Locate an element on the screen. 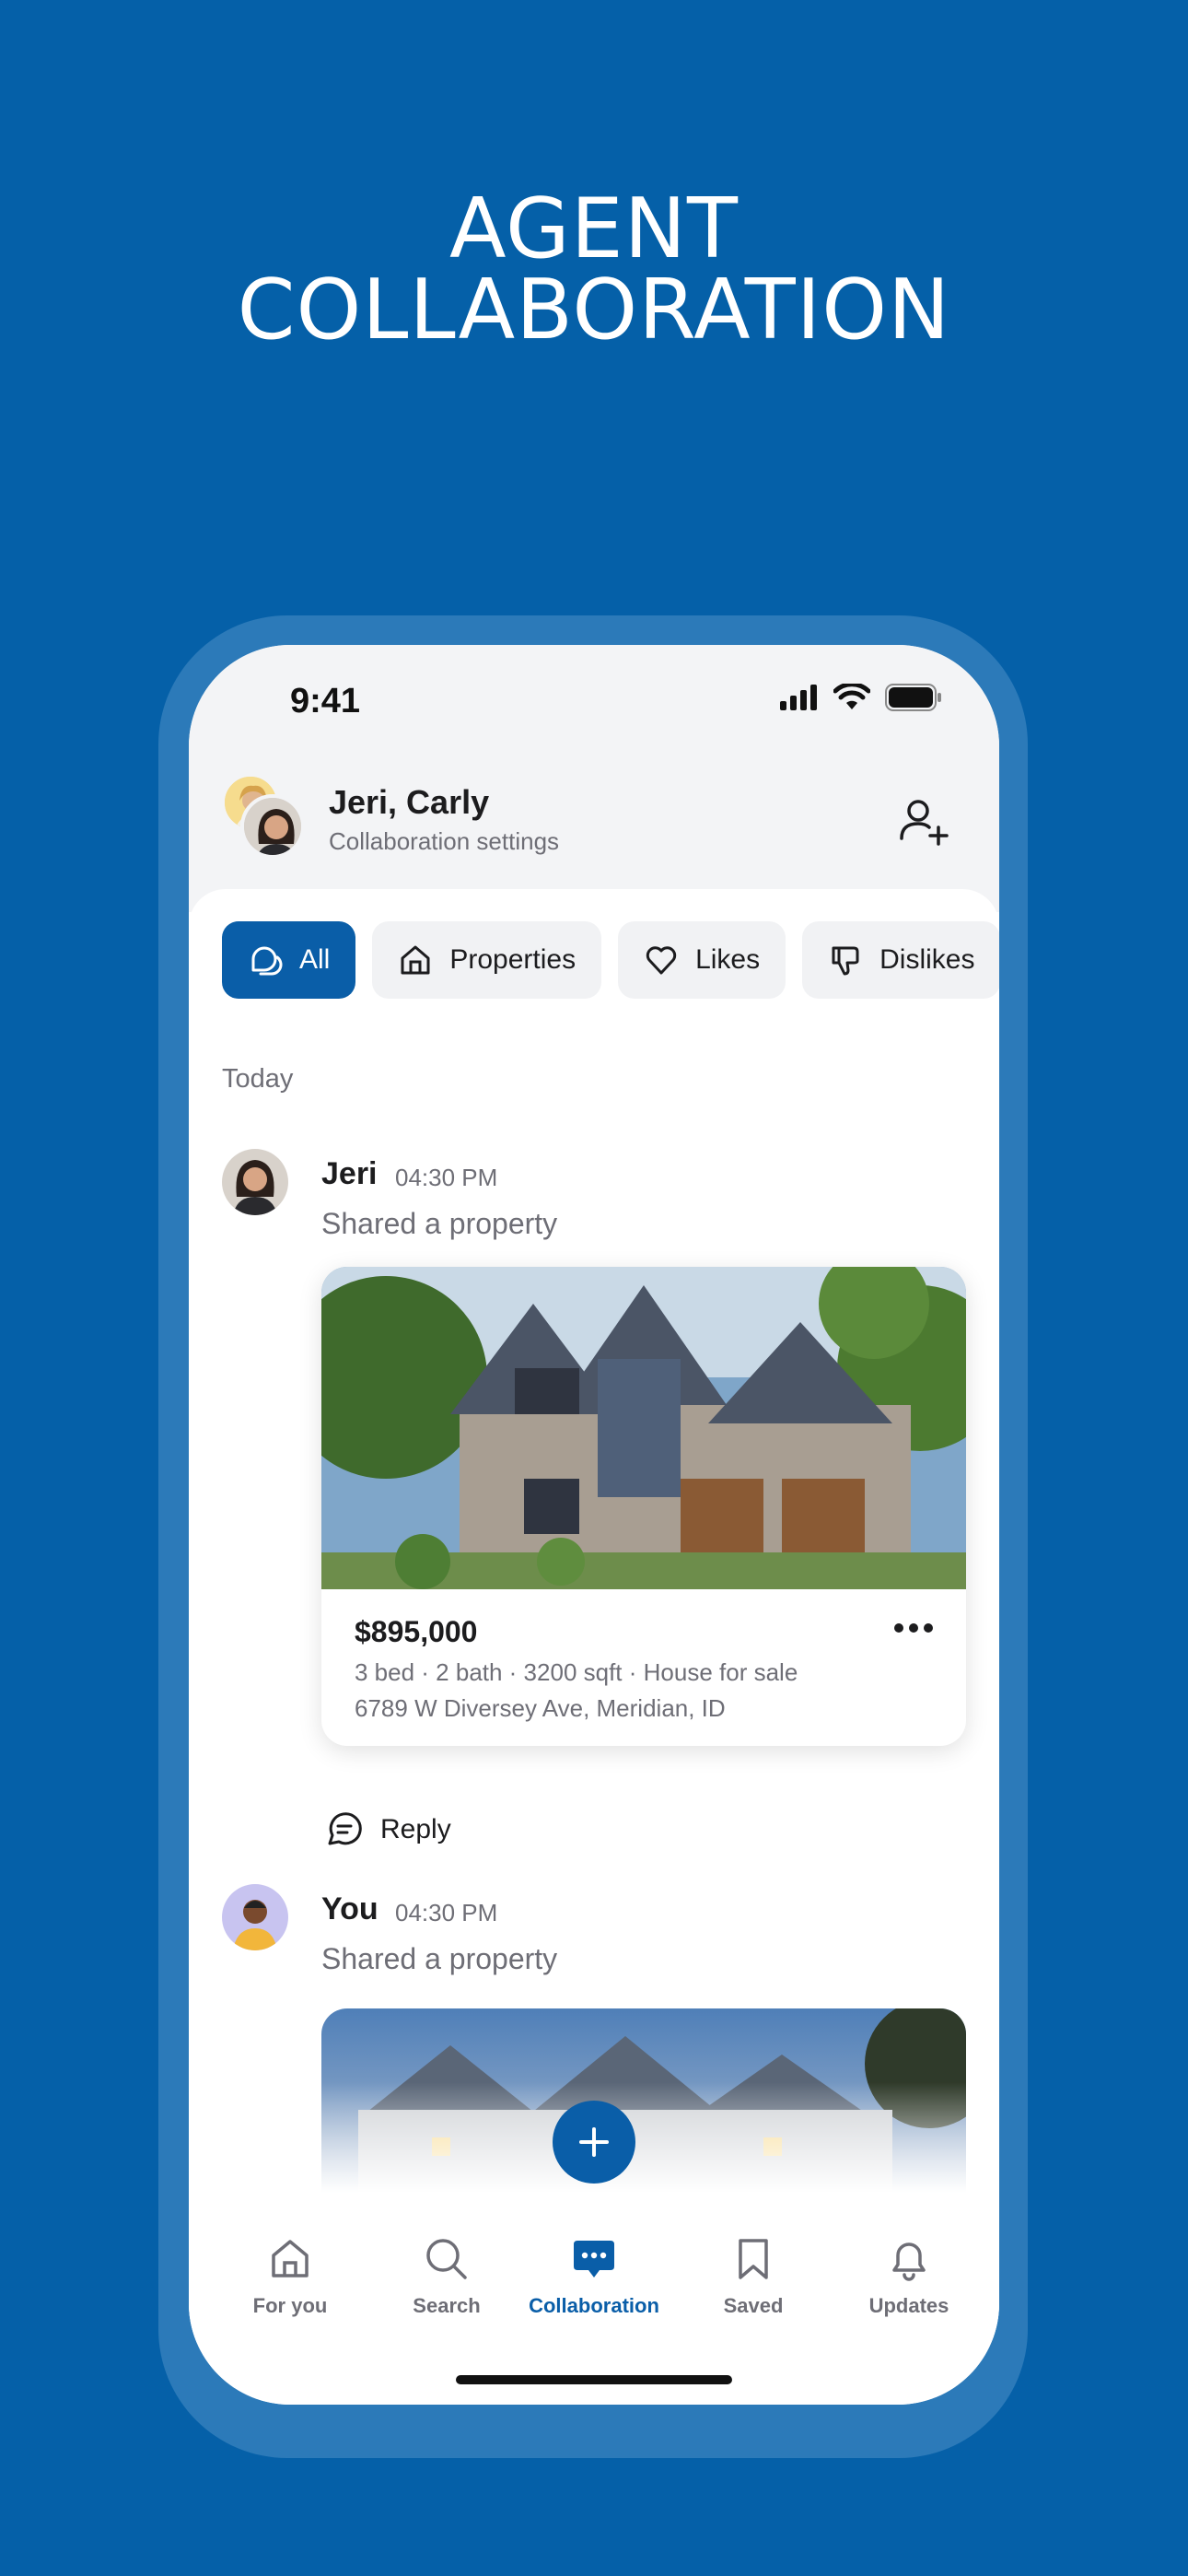 Image resolution: width=1188 pixels, height=2576 pixels. status-icons is located at coordinates (861, 697).